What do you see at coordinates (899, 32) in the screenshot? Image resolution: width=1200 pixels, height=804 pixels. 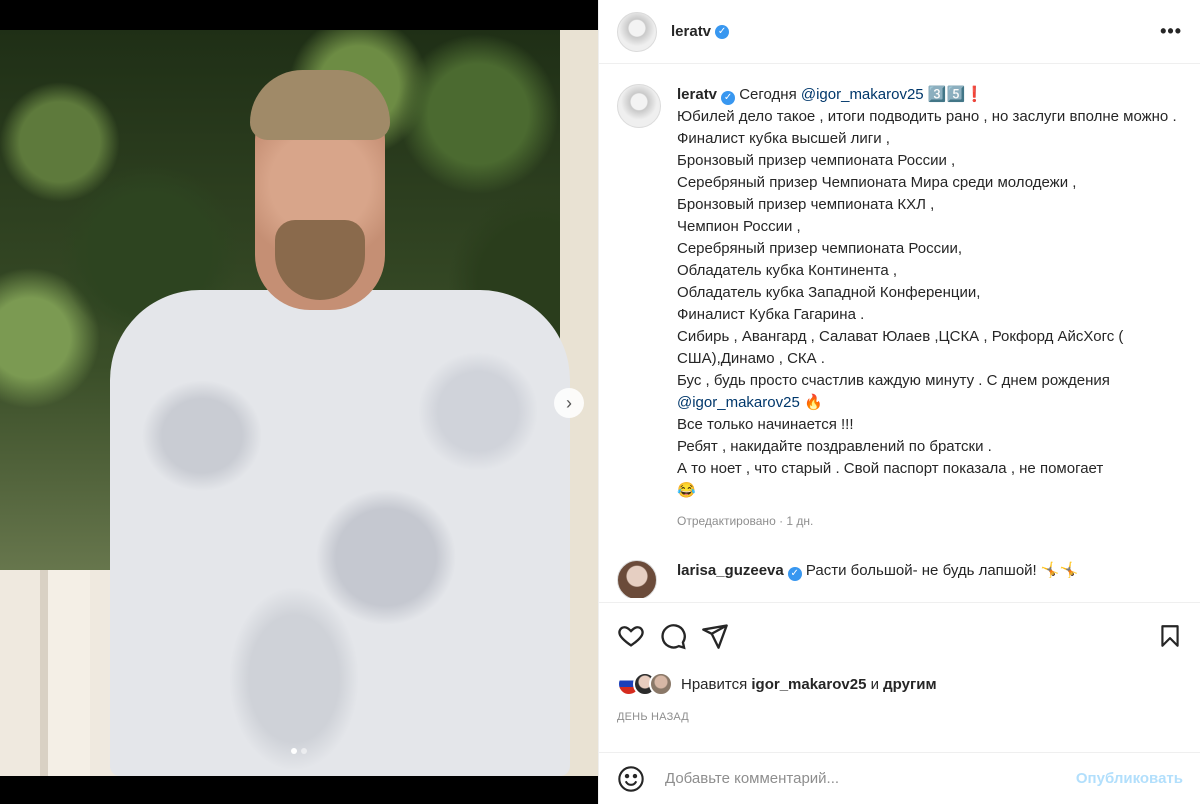 I see `post-header: leratv ✓ •••` at bounding box center [899, 32].